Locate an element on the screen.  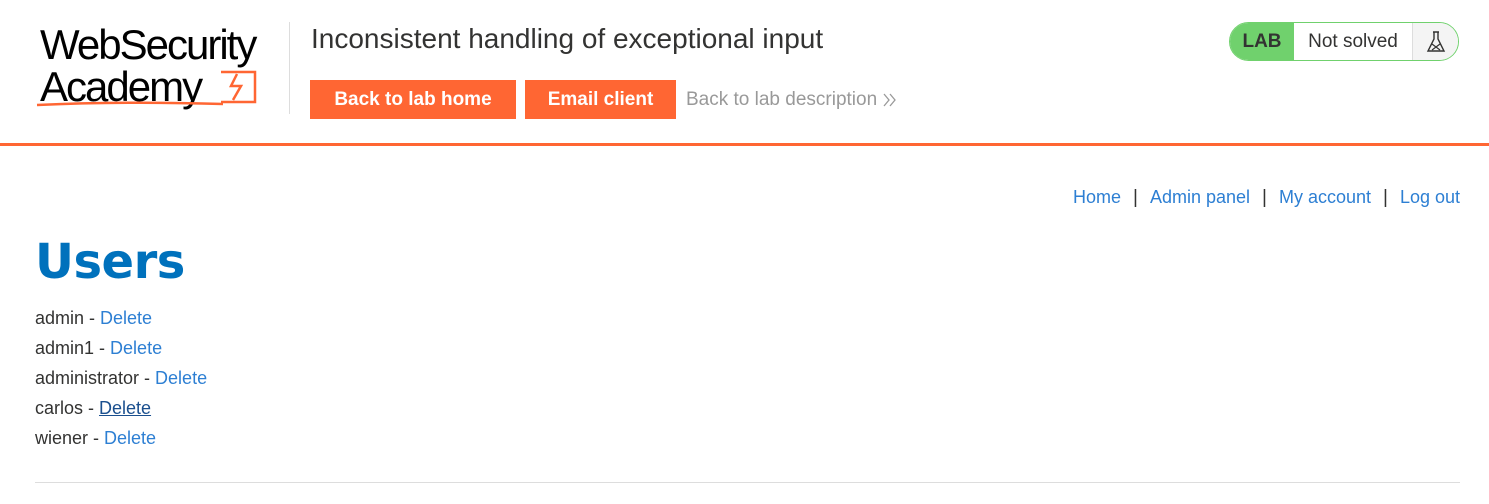
user-row-carlos: carlos - Delete is located at coordinates (121, 411).